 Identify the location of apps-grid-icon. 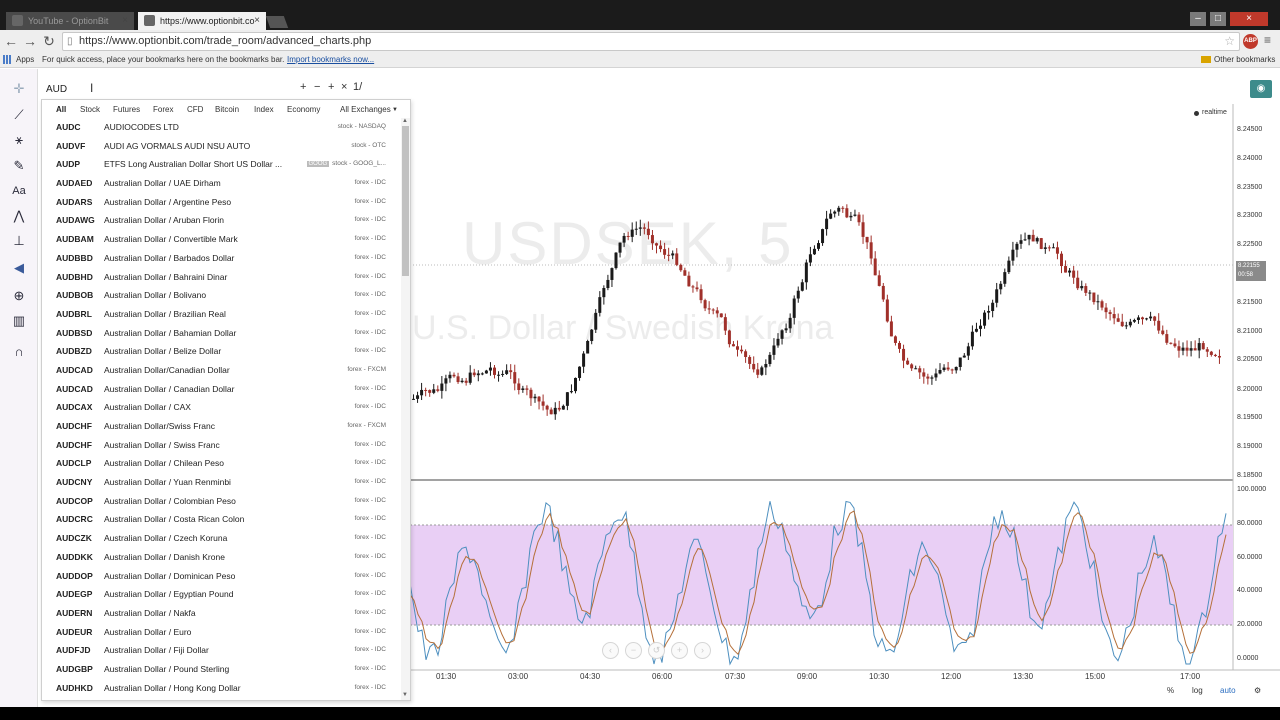
(7, 59).